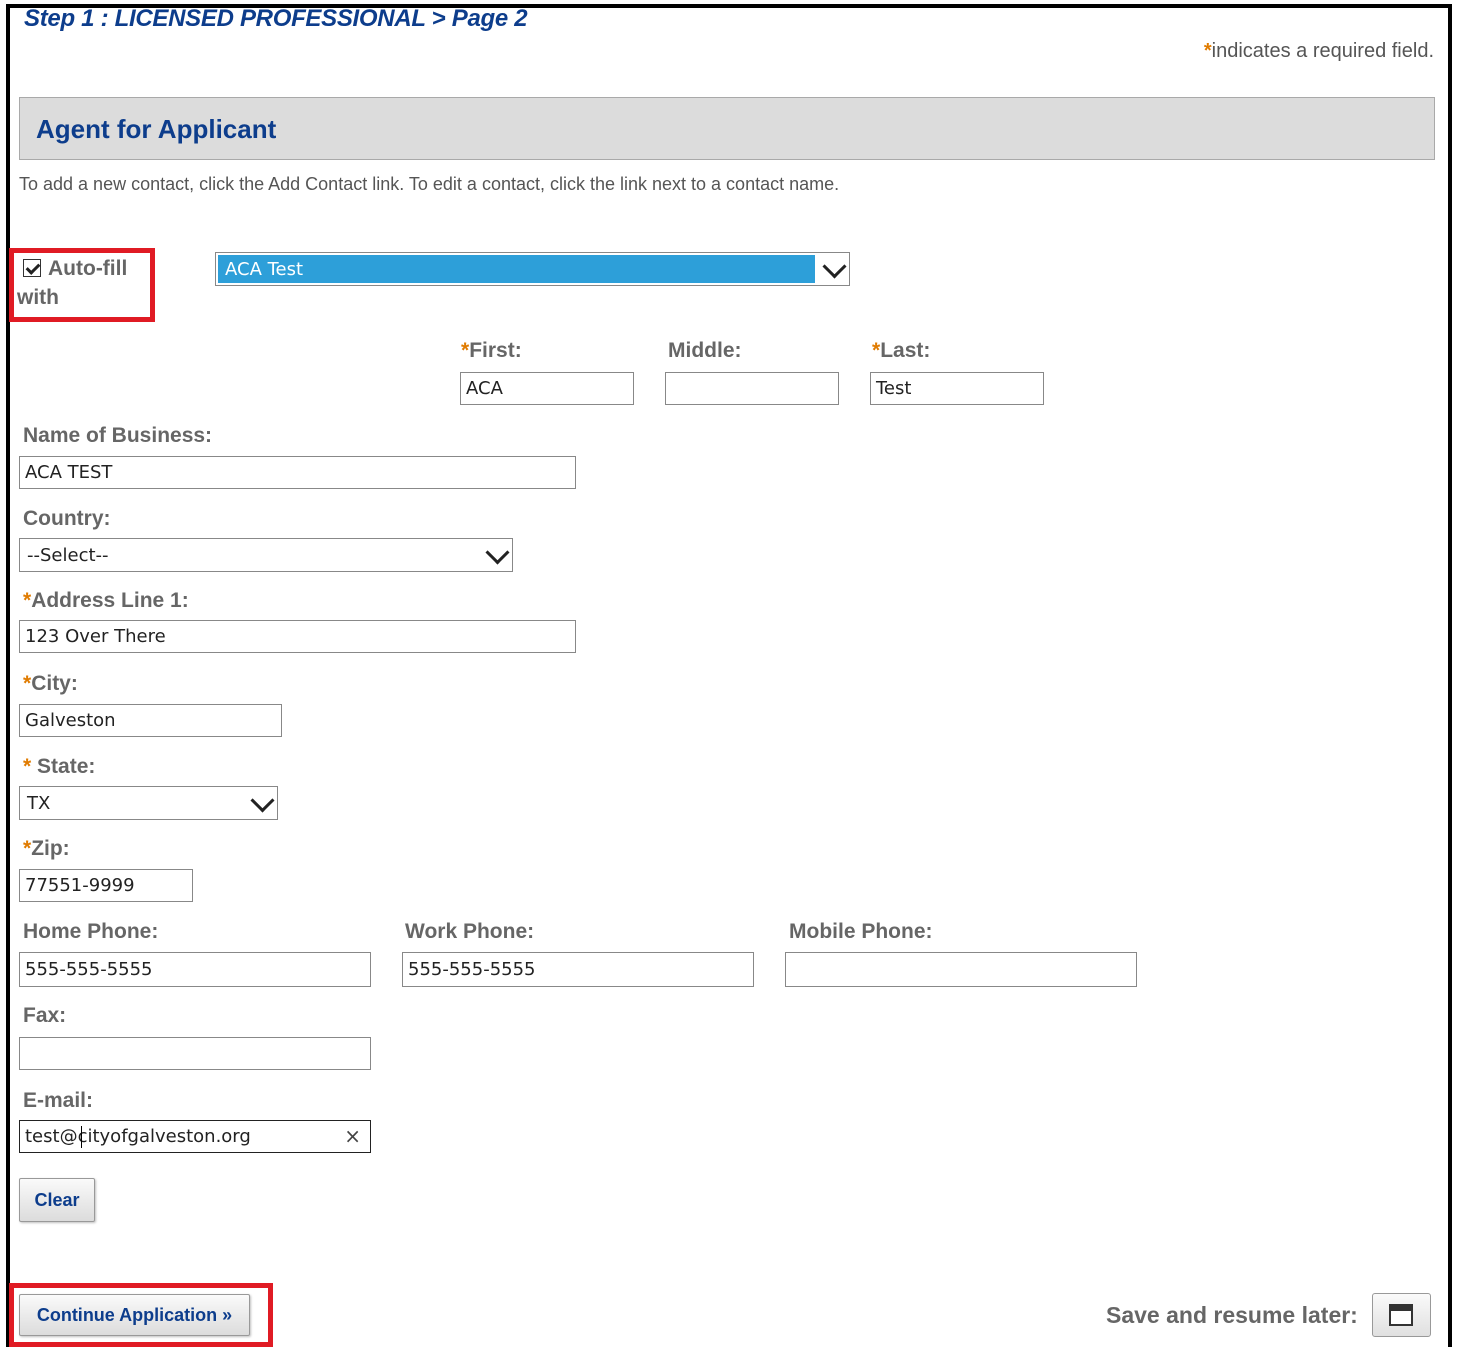 The height and width of the screenshot is (1347, 1460). Describe the element at coordinates (67, 518) in the screenshot. I see `country-label: Country:` at that location.